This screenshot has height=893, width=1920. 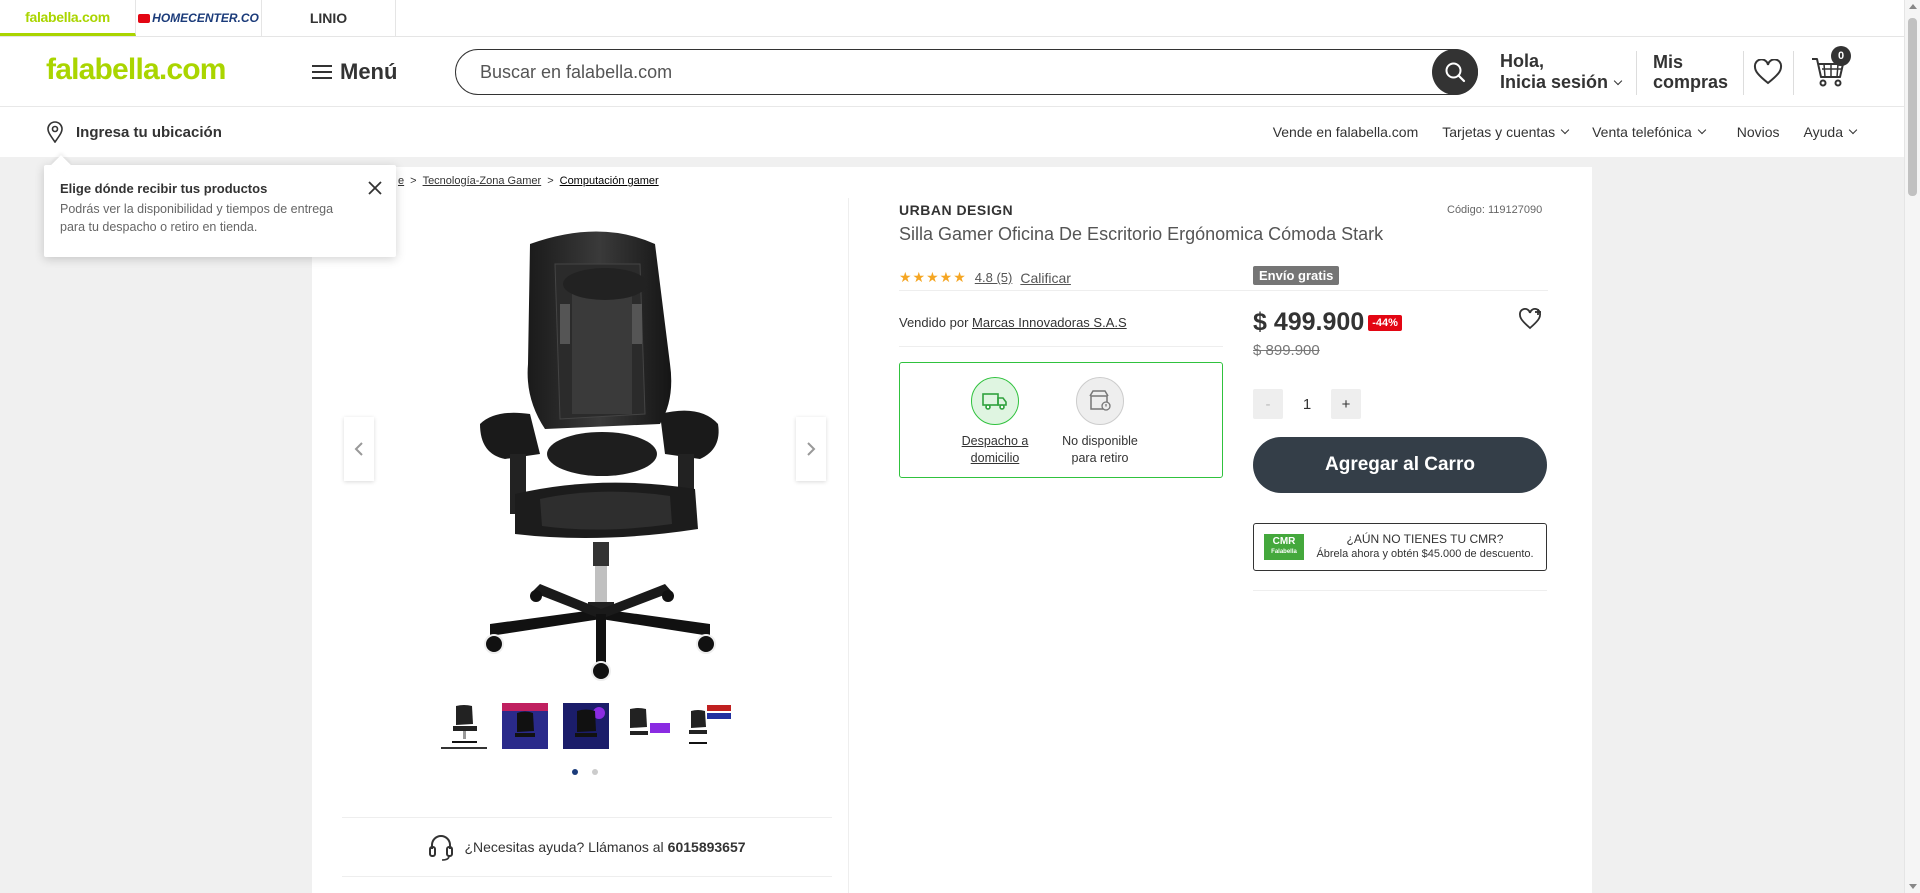 I want to click on wishlist-button, so click(x=1768, y=74).